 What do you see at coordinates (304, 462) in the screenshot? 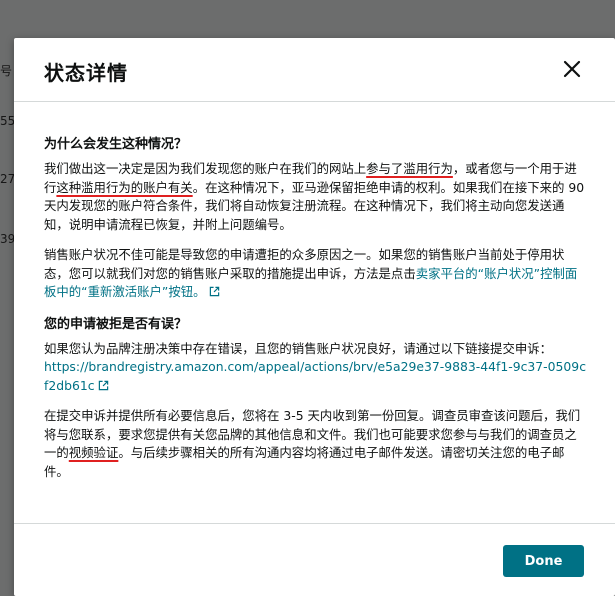
I see `text-segment: 。与后续步骤相关的所有沟通内容均将通过电子邮件发送。请密切关注您的电子邮件。` at bounding box center [304, 462].